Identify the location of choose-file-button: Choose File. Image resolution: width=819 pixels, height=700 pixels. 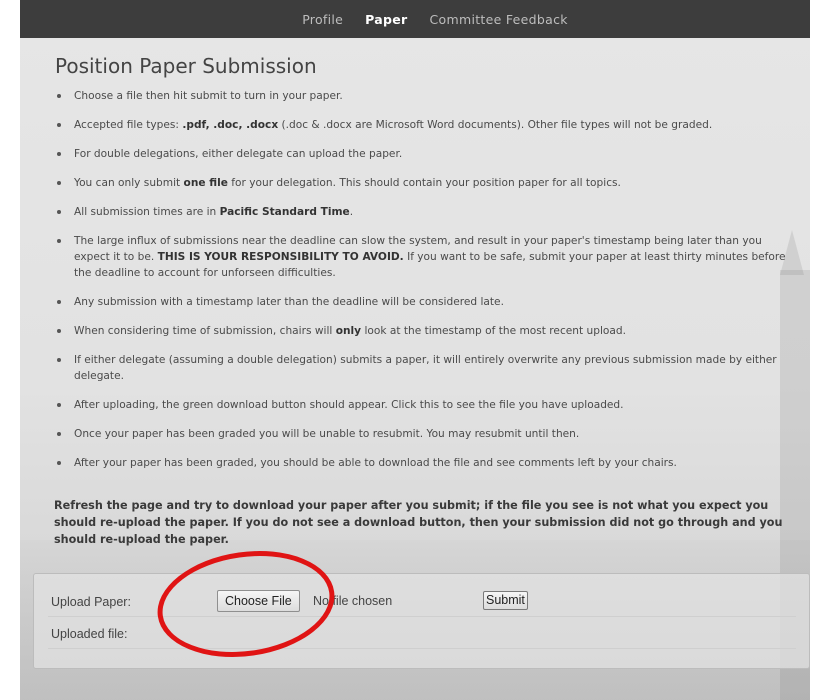
(258, 601).